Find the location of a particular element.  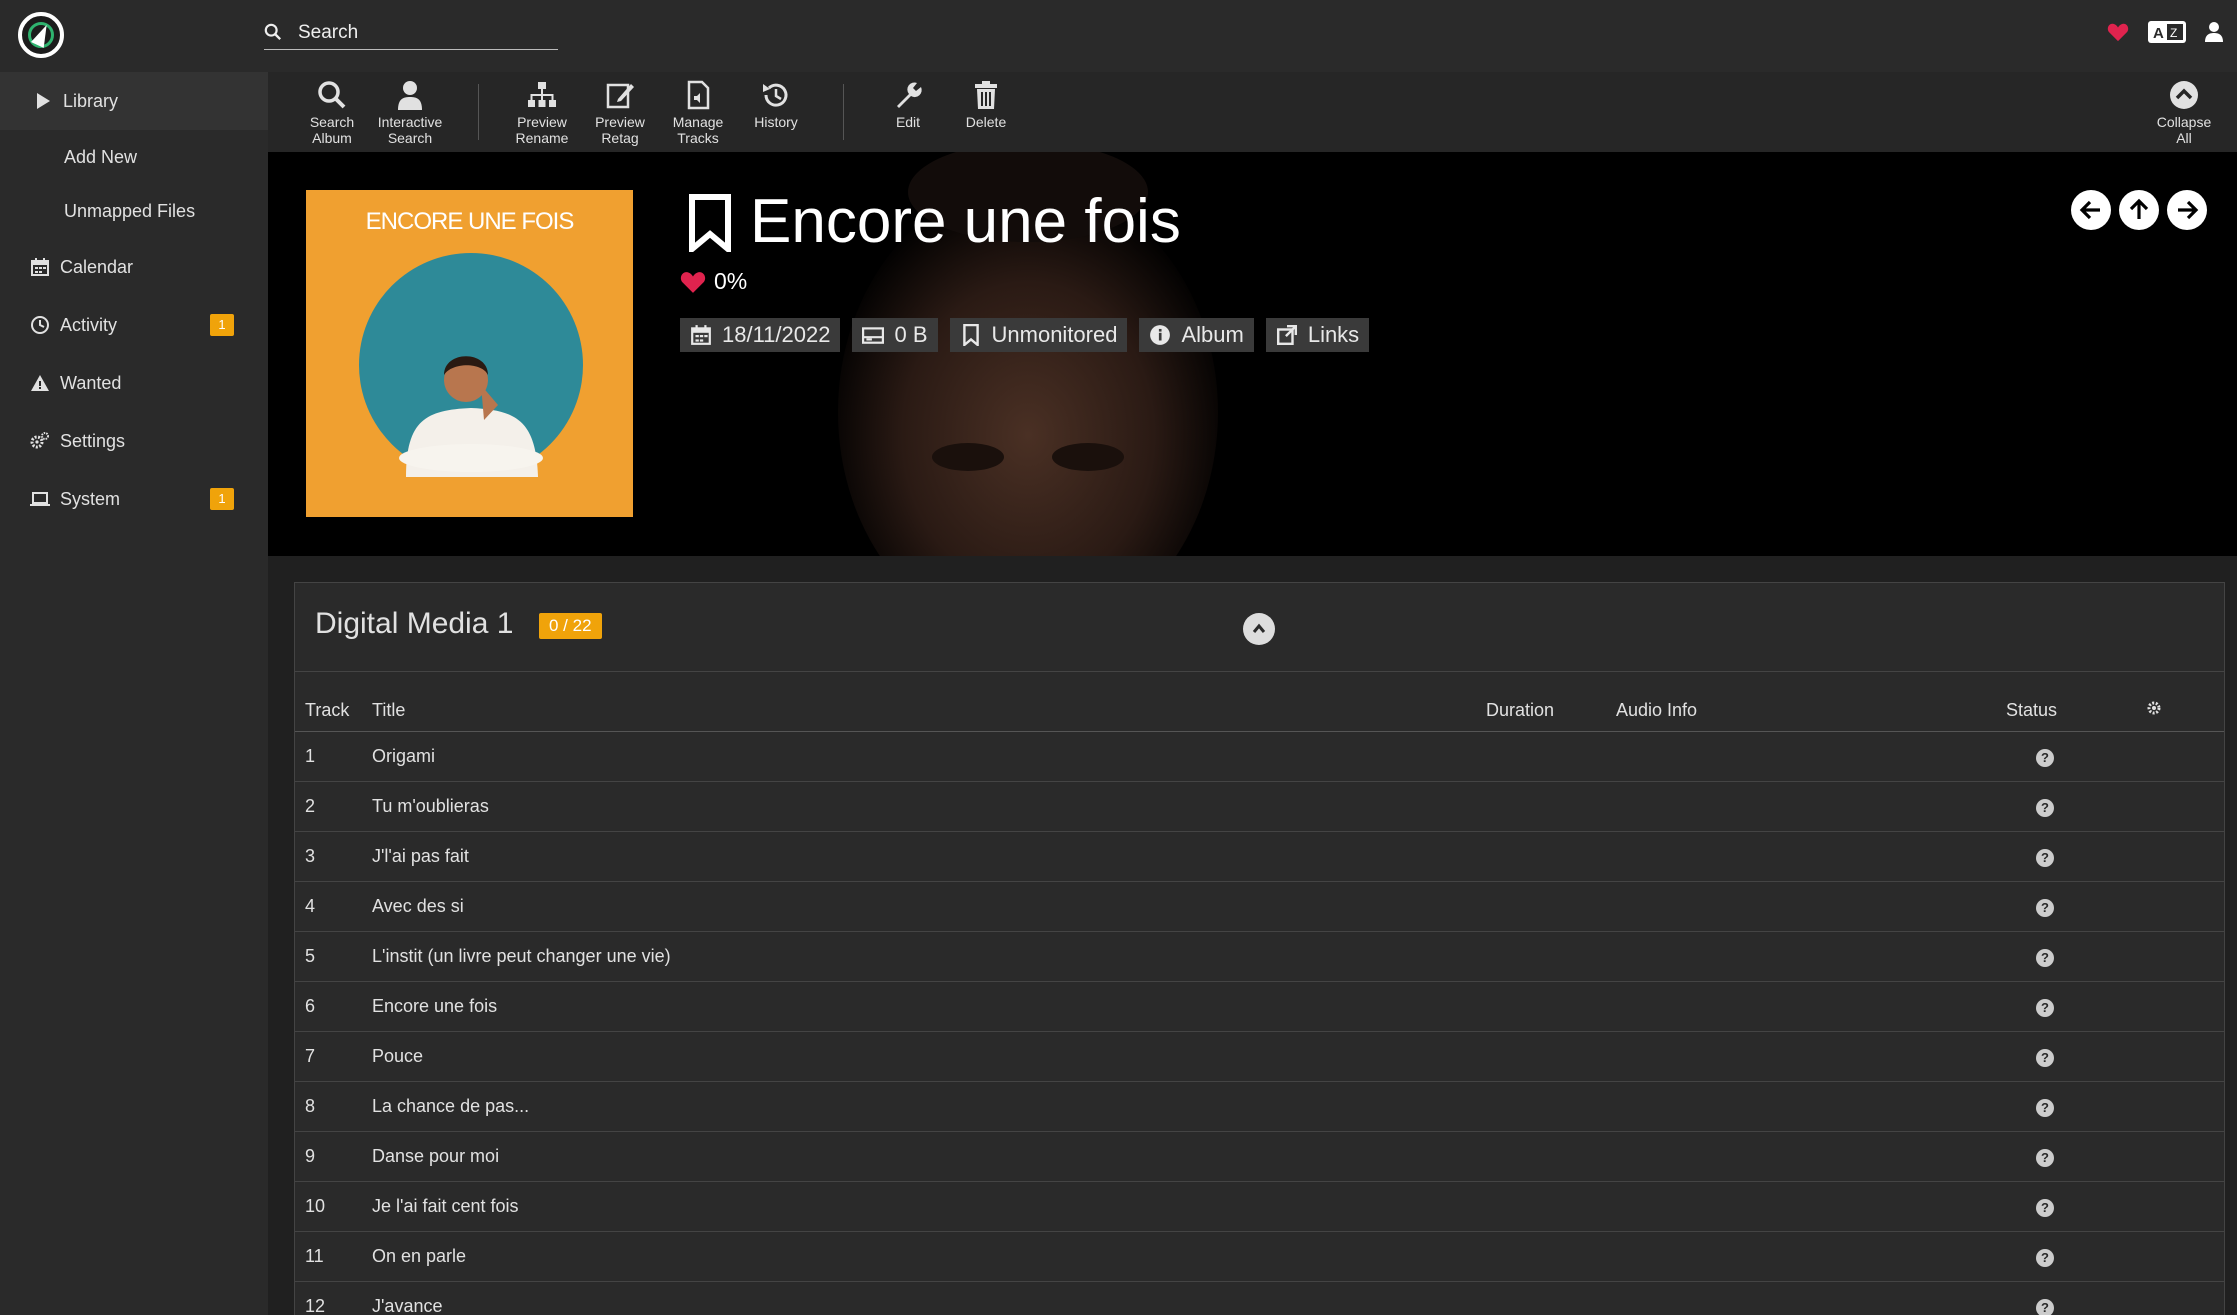

monitor-status-label: Unmonitored is located at coordinates (1038, 335).